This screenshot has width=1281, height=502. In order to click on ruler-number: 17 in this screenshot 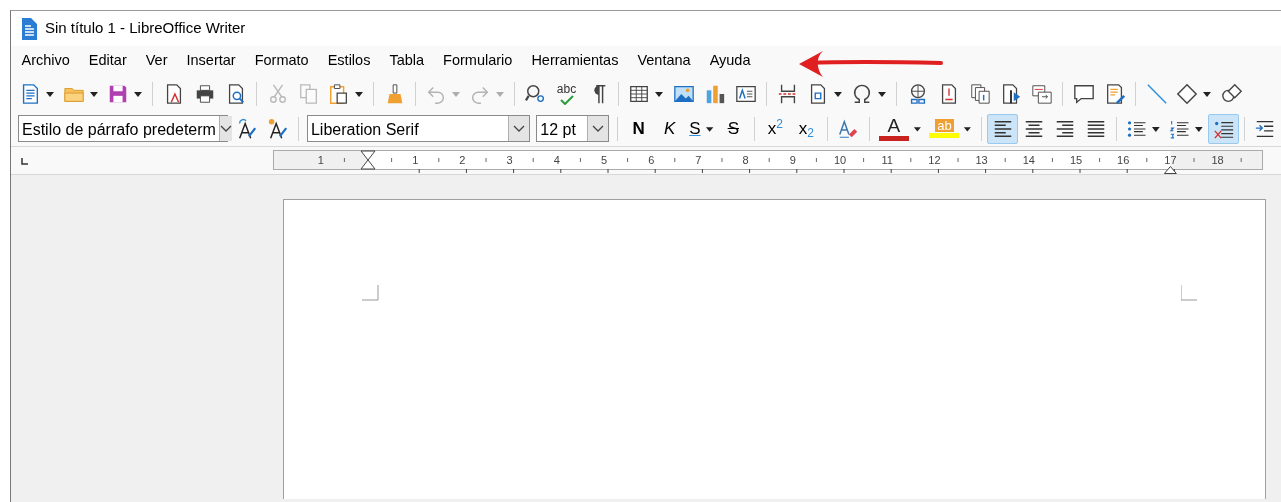, I will do `click(1170, 159)`.